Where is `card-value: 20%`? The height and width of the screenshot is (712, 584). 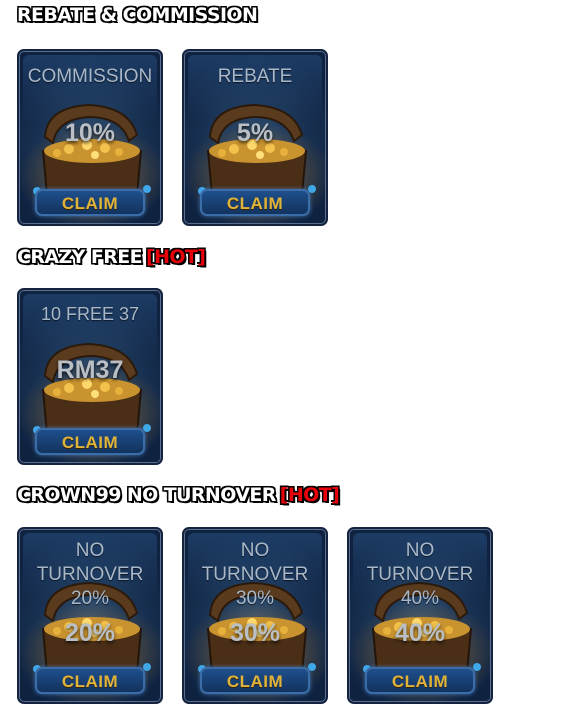
card-value: 20% is located at coordinates (90, 633).